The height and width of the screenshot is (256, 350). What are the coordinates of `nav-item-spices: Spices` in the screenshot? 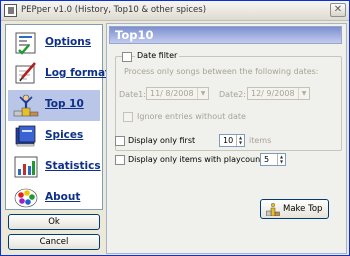 It's located at (54, 136).